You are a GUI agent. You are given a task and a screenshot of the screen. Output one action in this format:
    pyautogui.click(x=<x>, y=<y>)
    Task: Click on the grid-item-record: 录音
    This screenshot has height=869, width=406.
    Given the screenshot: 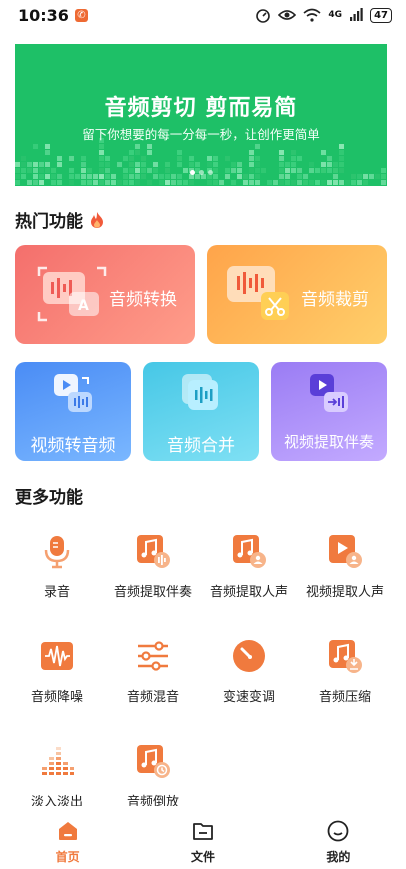 What is the action you would take?
    pyautogui.click(x=57, y=566)
    